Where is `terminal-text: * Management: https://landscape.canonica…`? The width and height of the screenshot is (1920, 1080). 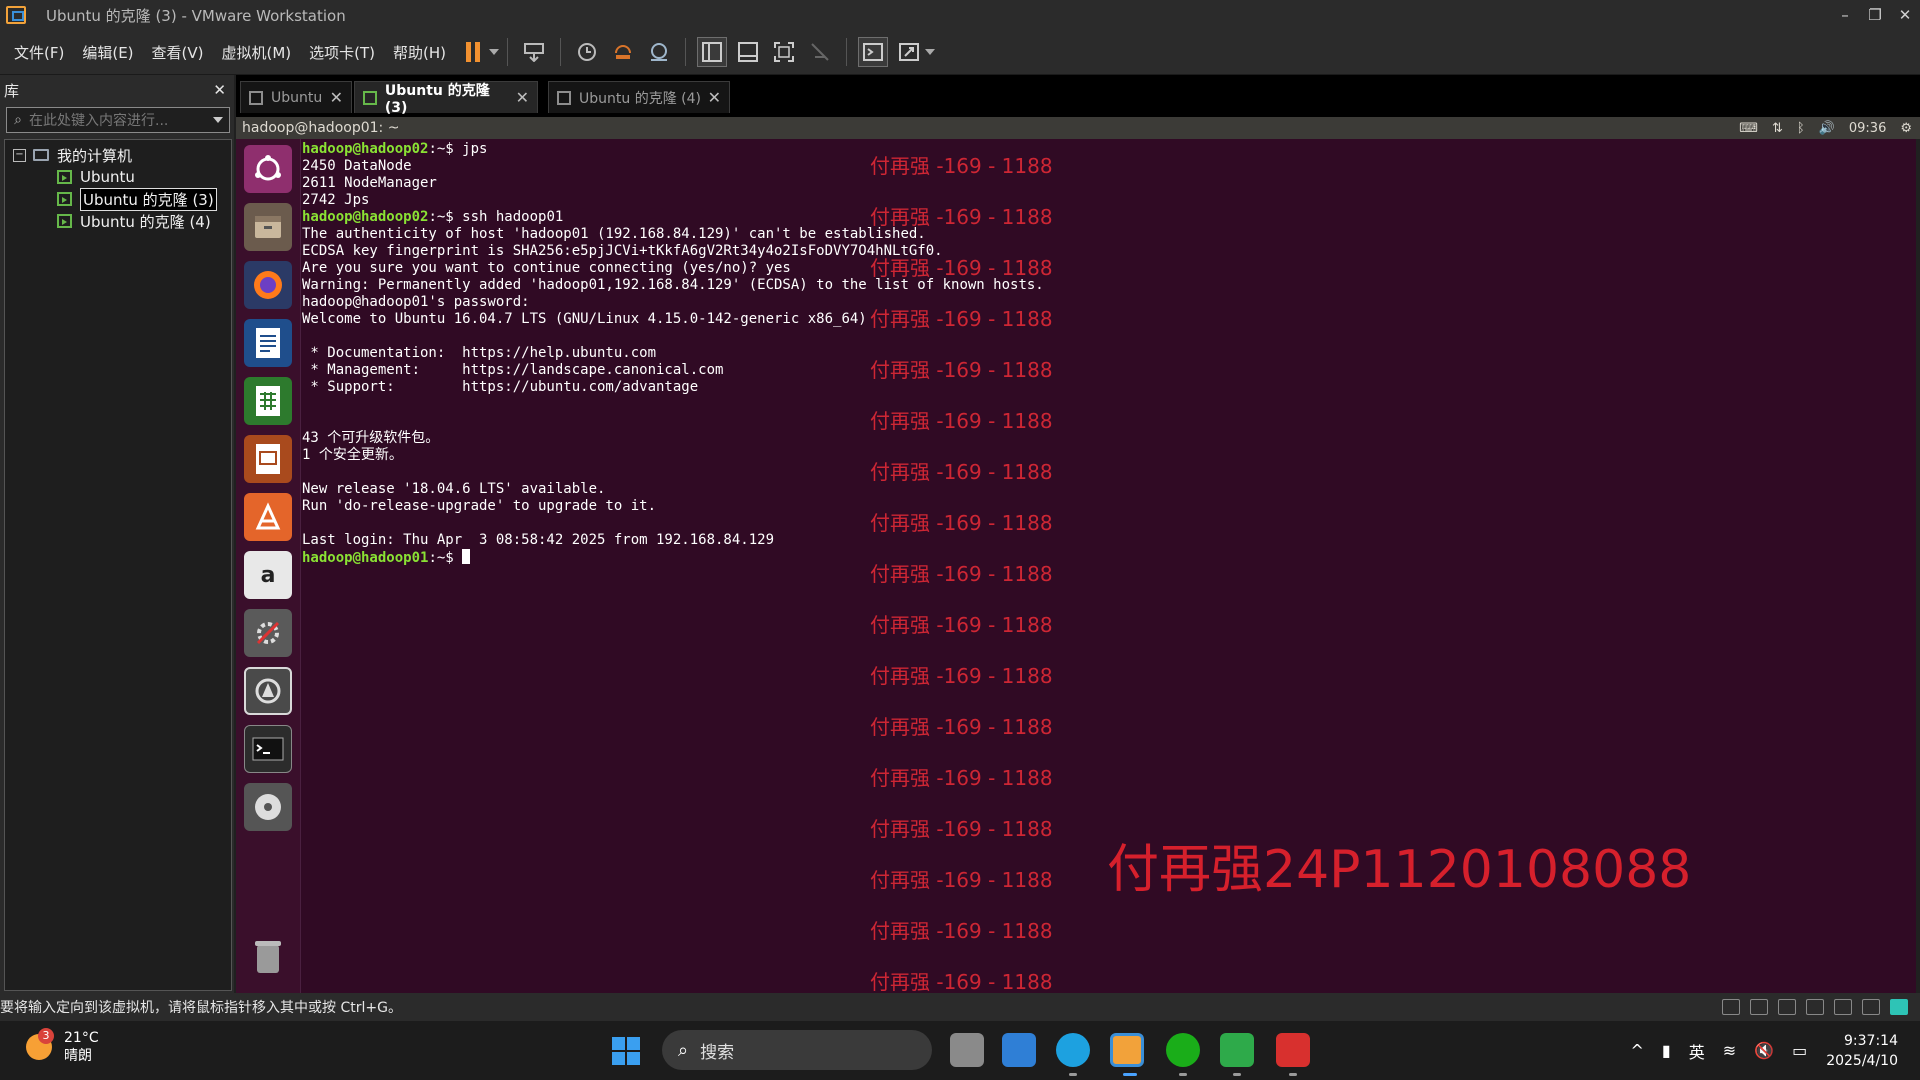 terminal-text: * Management: https://landscape.canonica… is located at coordinates (513, 370).